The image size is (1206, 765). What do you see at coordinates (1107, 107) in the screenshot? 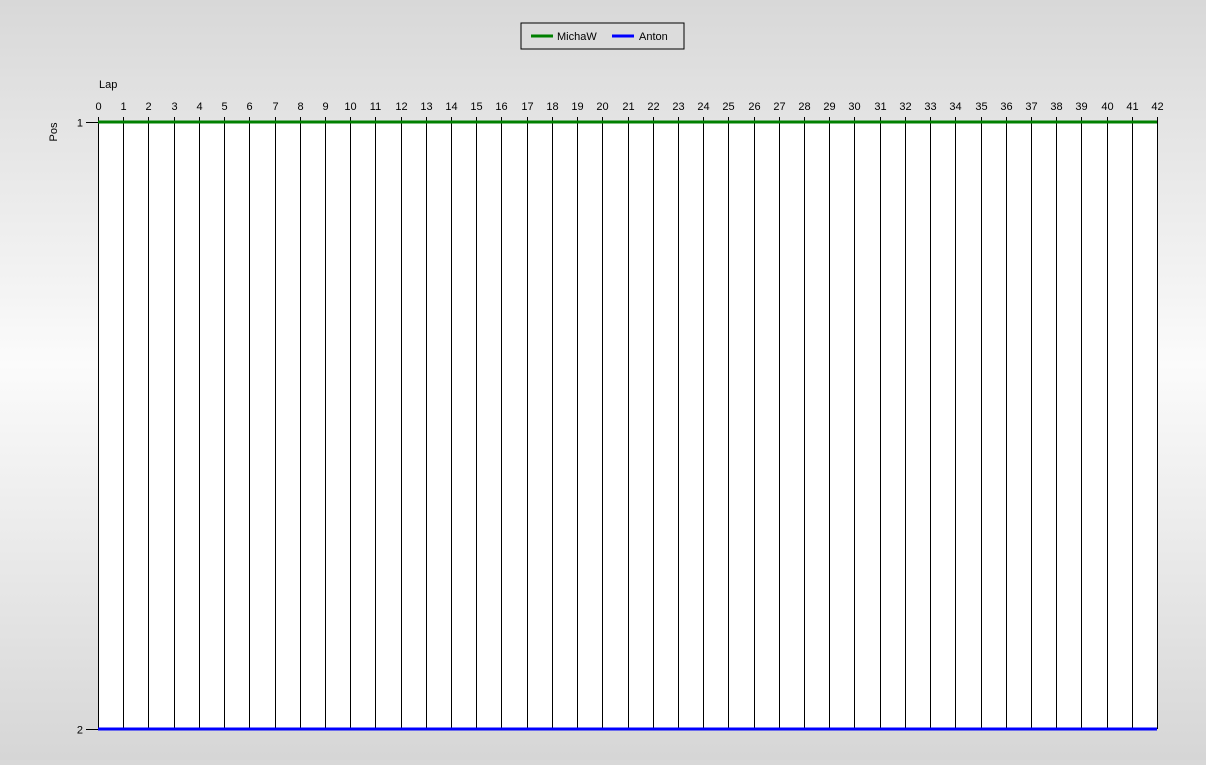
I see `x-tick-label-40: 40` at bounding box center [1107, 107].